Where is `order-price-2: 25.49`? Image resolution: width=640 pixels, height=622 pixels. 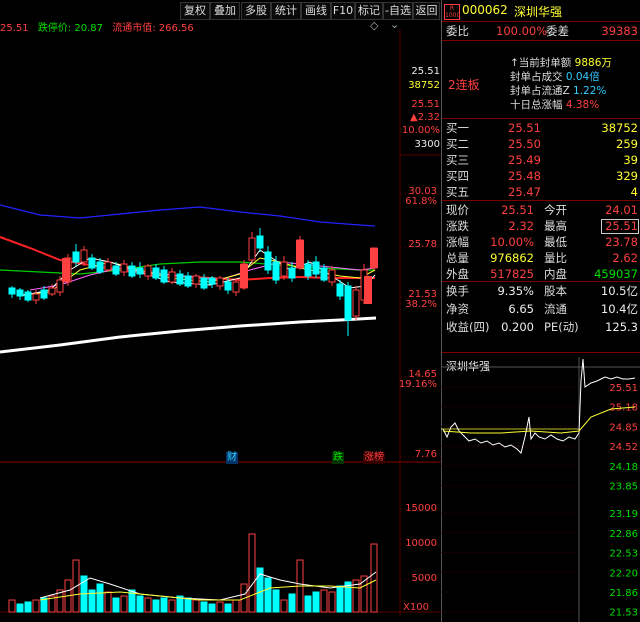 order-price-2: 25.49 is located at coordinates (524, 160).